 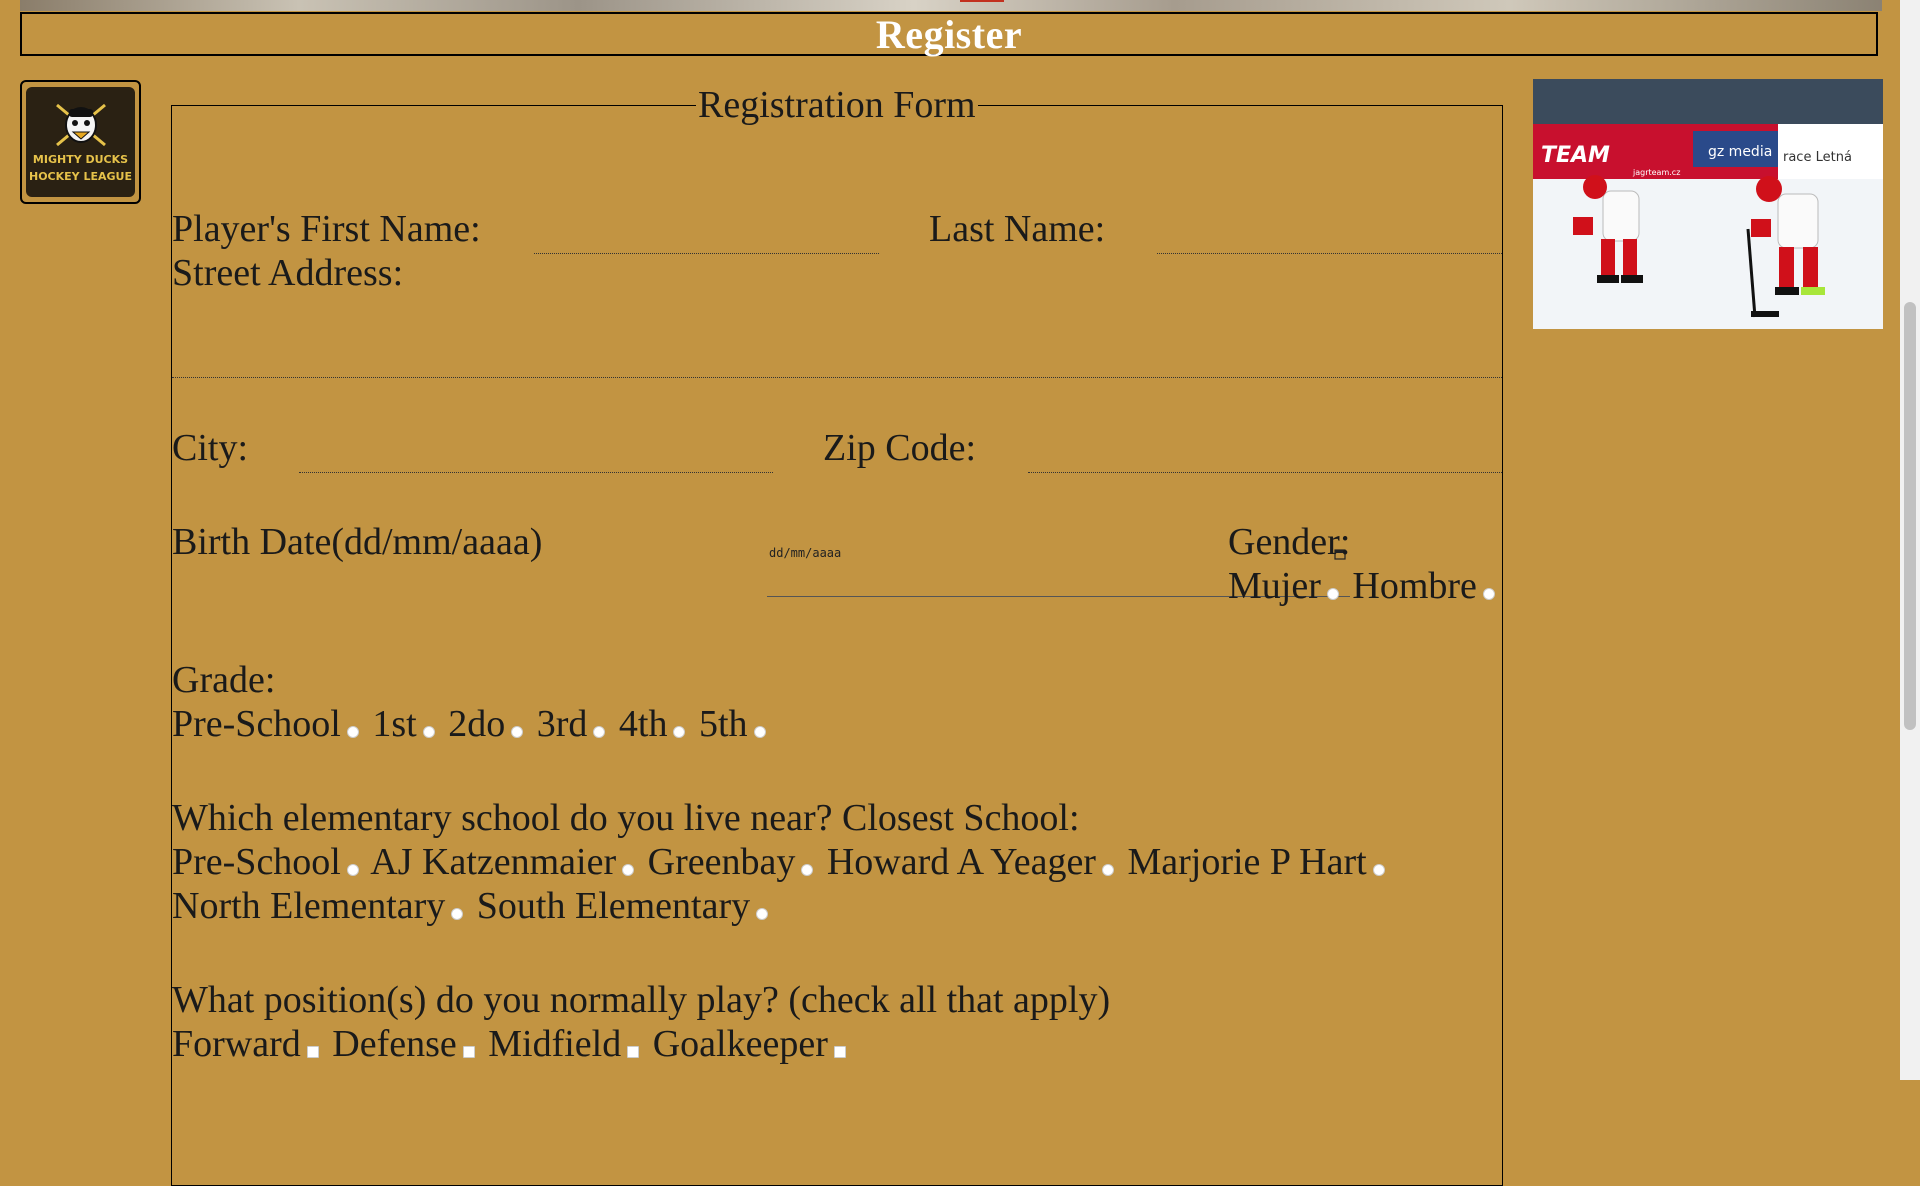 What do you see at coordinates (613, 906) in the screenshot?
I see `school-option-label: South Elementary` at bounding box center [613, 906].